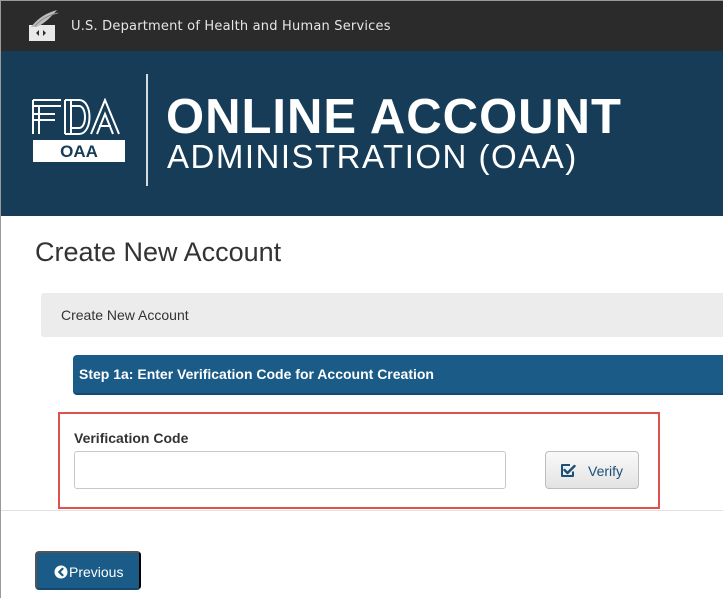  What do you see at coordinates (96, 572) in the screenshot?
I see `previous-button-label: Previous` at bounding box center [96, 572].